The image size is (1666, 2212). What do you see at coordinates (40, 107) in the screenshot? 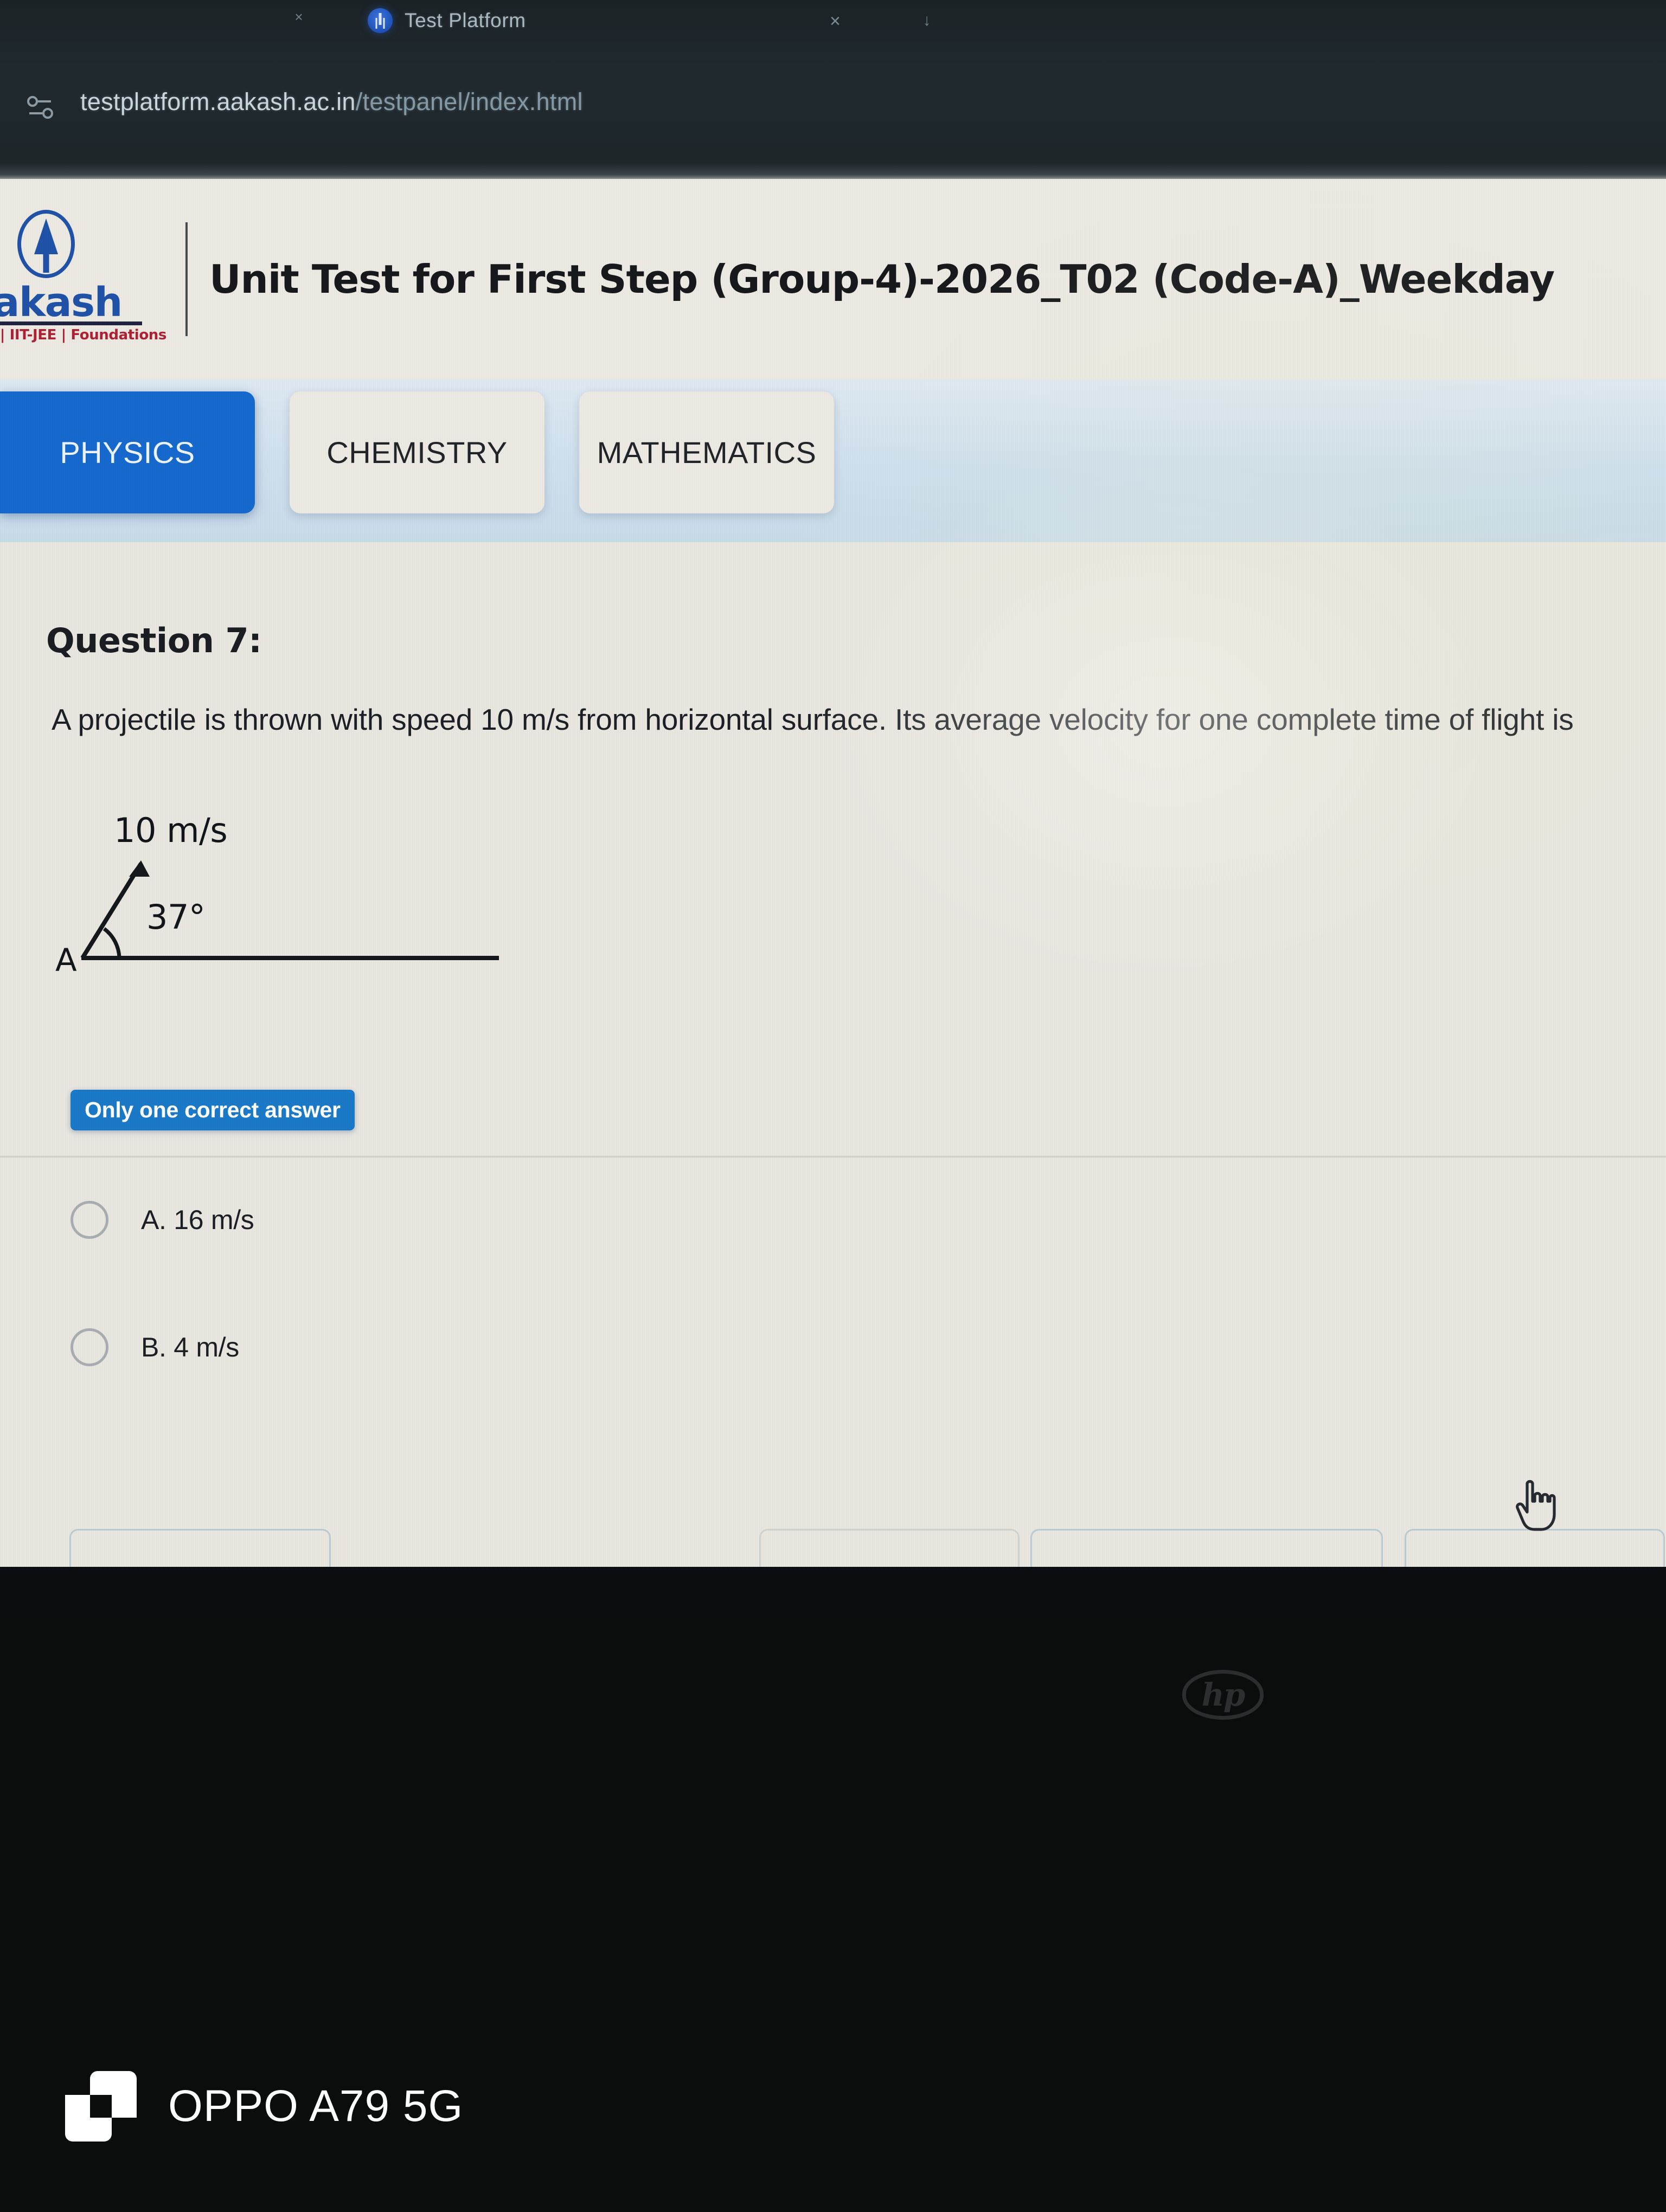
I see `site-settings-icon` at bounding box center [40, 107].